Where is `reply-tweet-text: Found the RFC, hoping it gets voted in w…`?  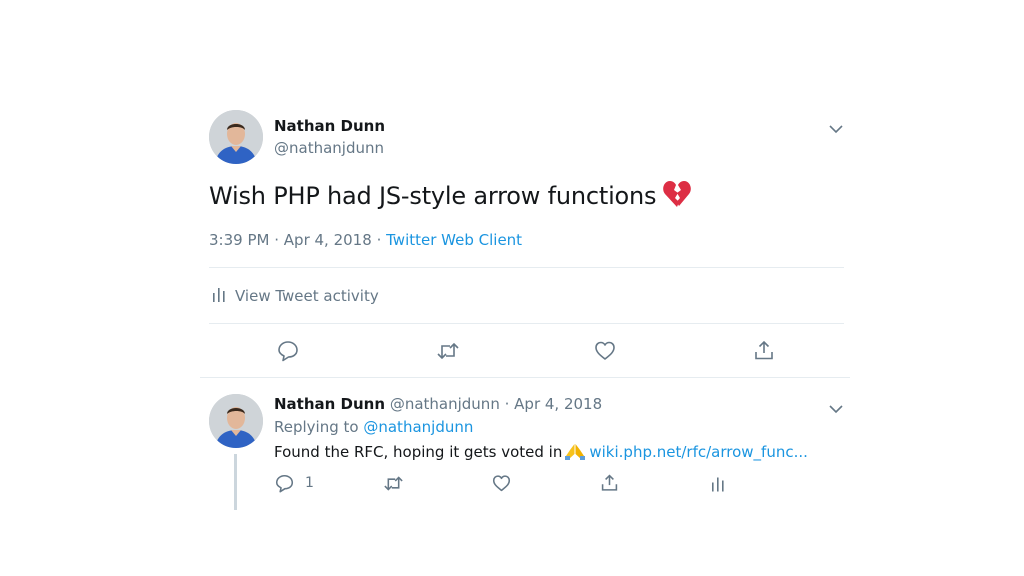 reply-tweet-text: Found the RFC, hoping it gets voted in w… is located at coordinates (541, 453).